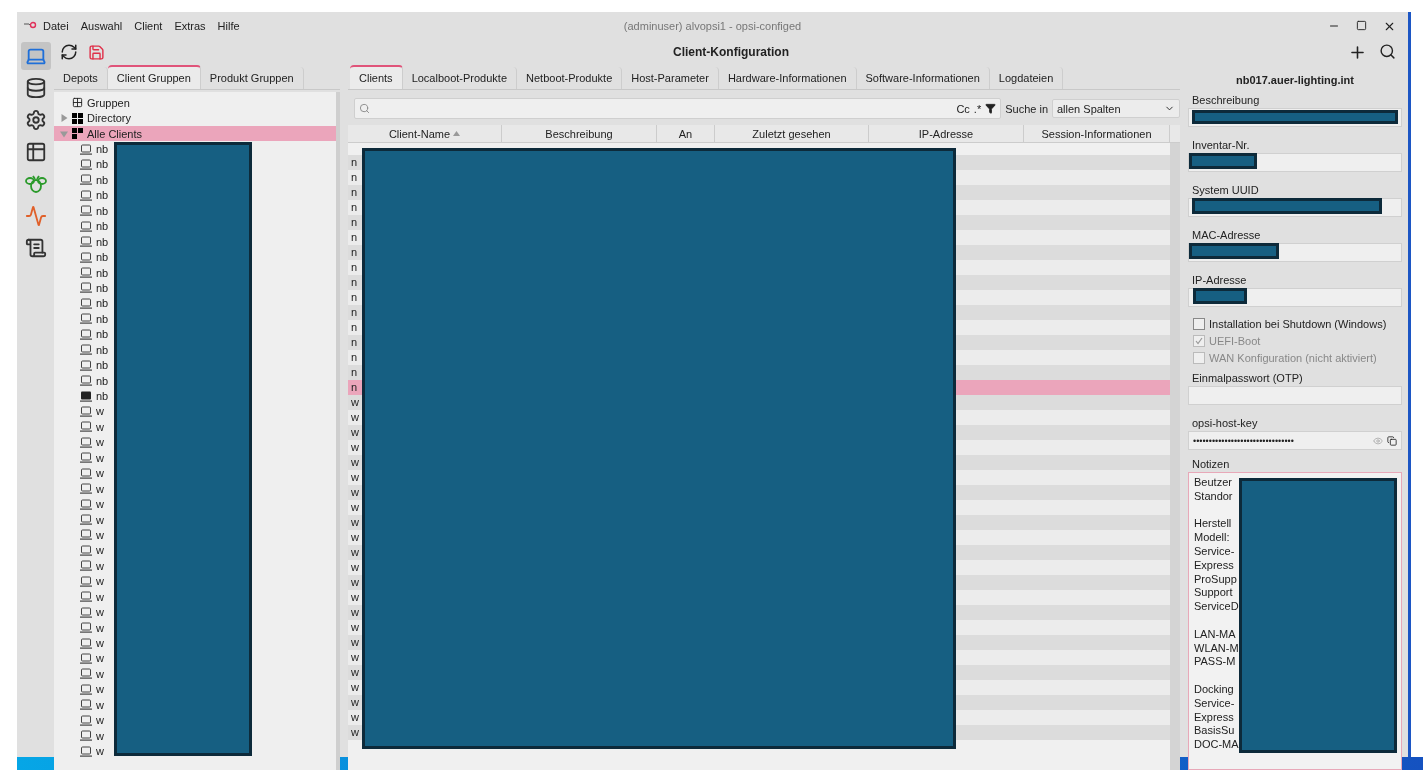 The width and height of the screenshot is (1423, 775). Describe the element at coordinates (96, 52) in the screenshot. I see `save-icon` at that location.